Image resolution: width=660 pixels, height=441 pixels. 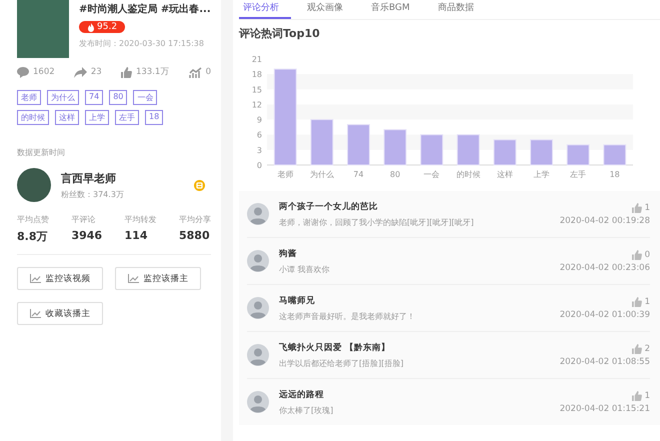 I want to click on commenter-name: 远远的路程, so click(x=302, y=394).